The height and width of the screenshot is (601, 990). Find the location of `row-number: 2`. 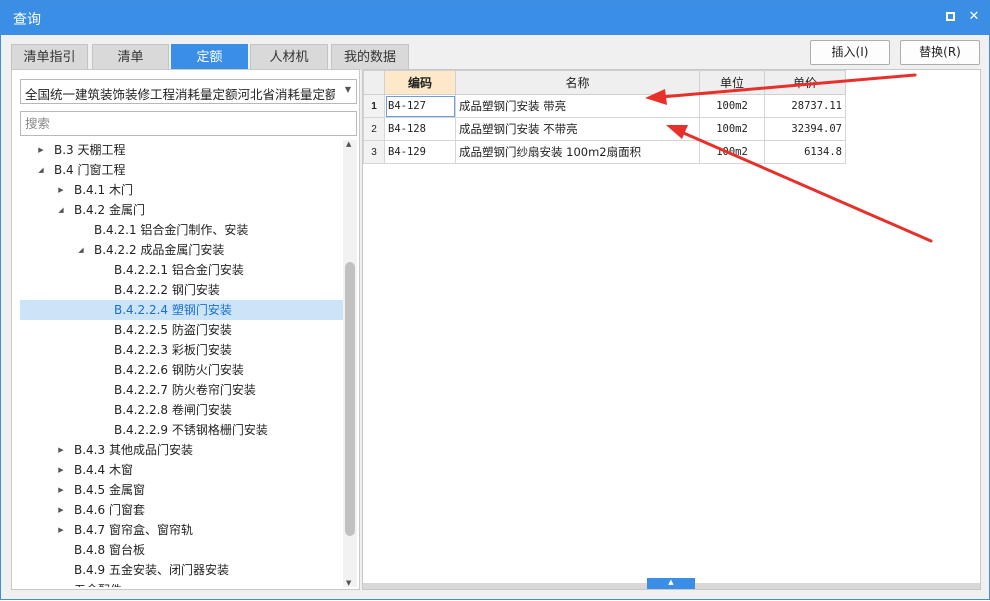

row-number: 2 is located at coordinates (374, 129).